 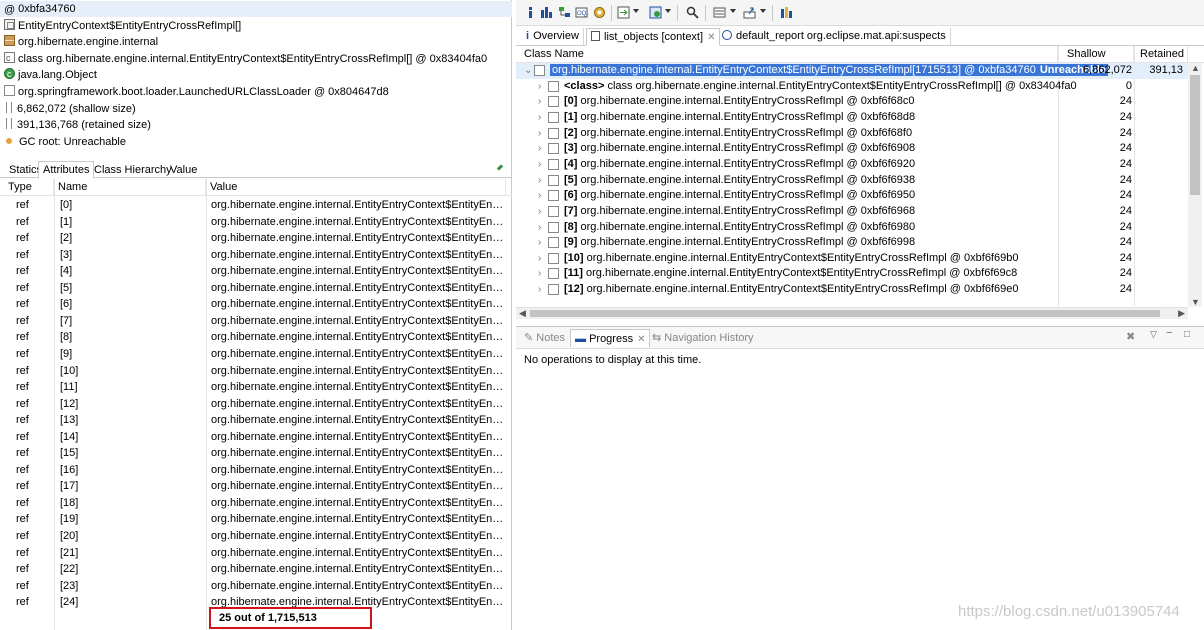 I want to click on pin-icon, so click(x=500, y=168).